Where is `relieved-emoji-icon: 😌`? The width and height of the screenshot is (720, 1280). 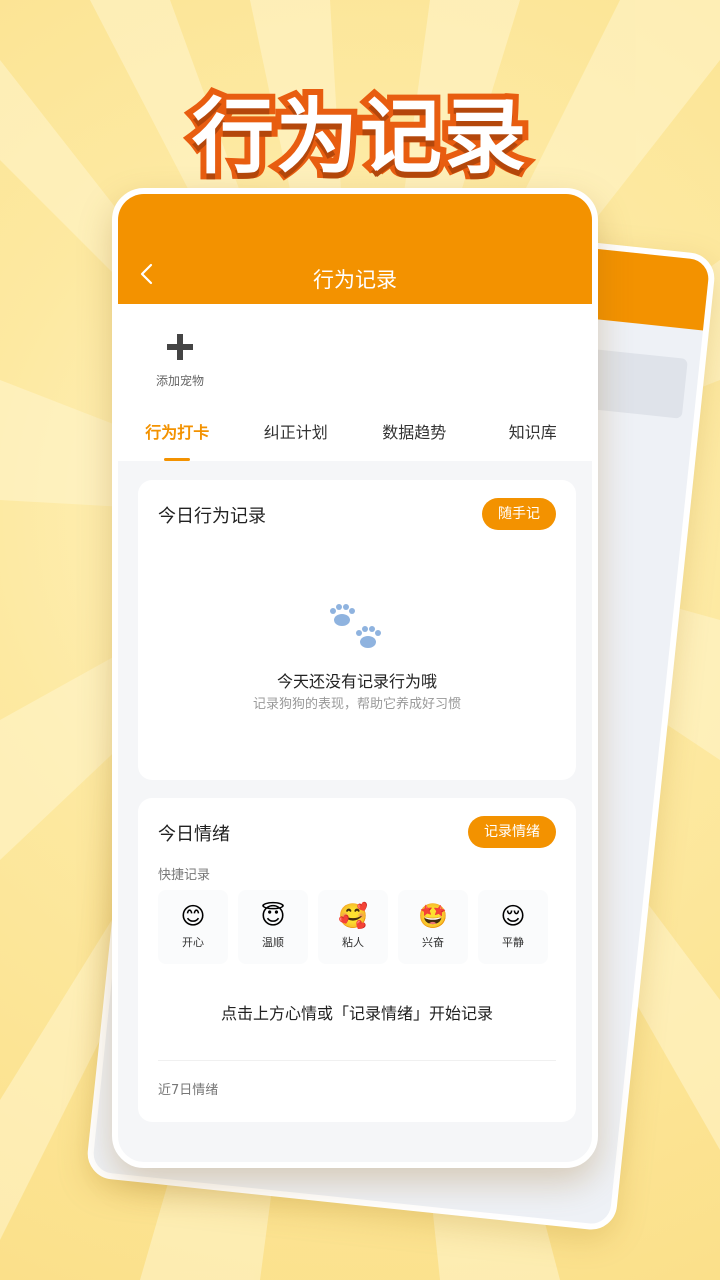
relieved-emoji-icon: 😌 is located at coordinates (513, 916).